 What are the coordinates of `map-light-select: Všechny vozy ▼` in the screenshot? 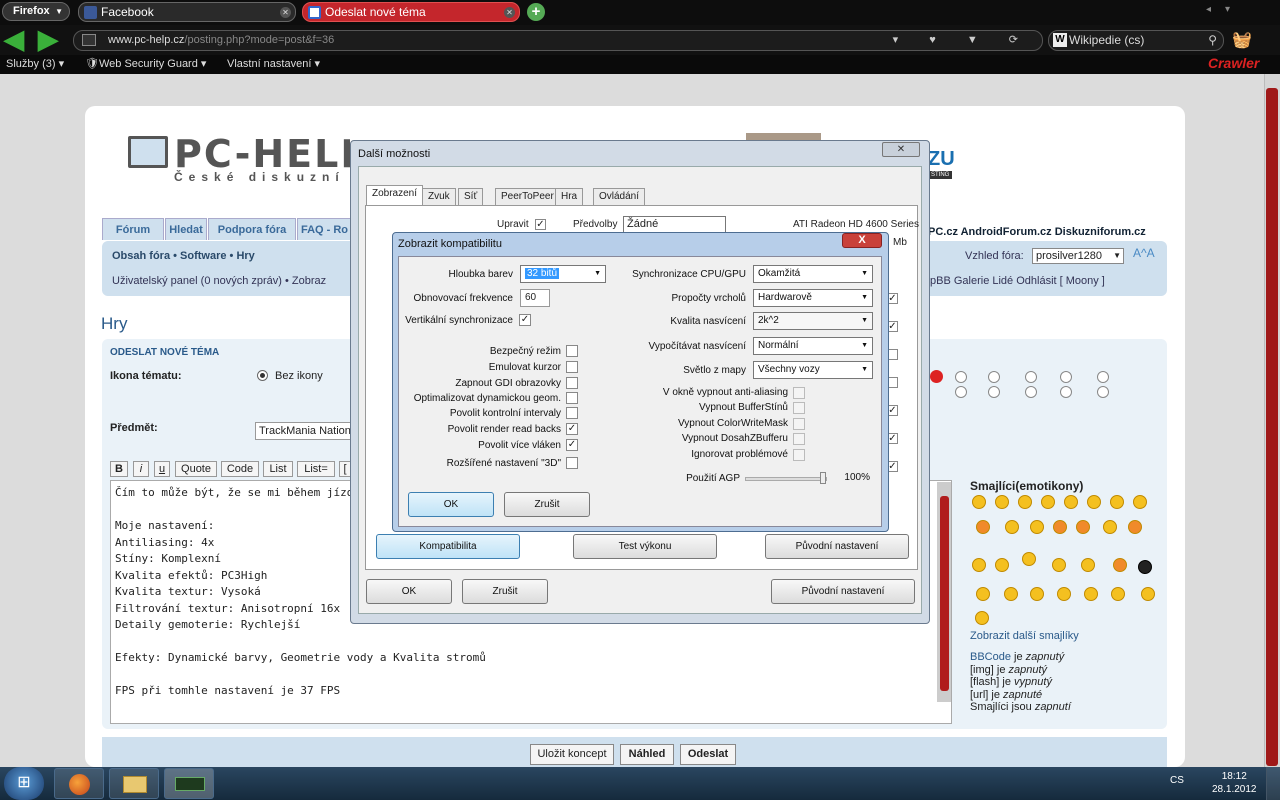 It's located at (813, 370).